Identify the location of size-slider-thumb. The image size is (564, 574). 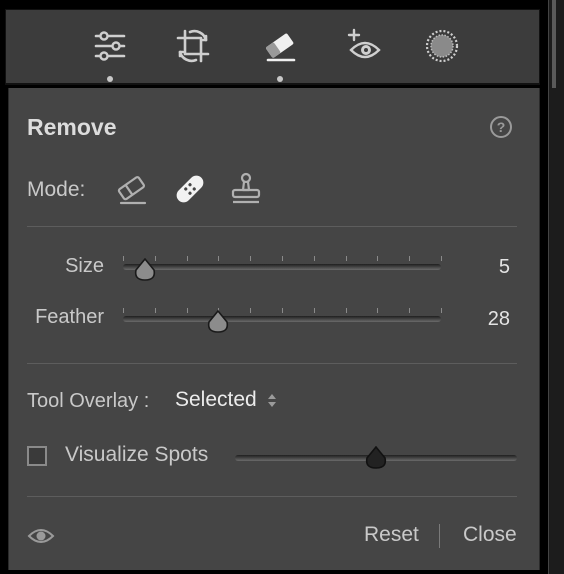
(145, 269).